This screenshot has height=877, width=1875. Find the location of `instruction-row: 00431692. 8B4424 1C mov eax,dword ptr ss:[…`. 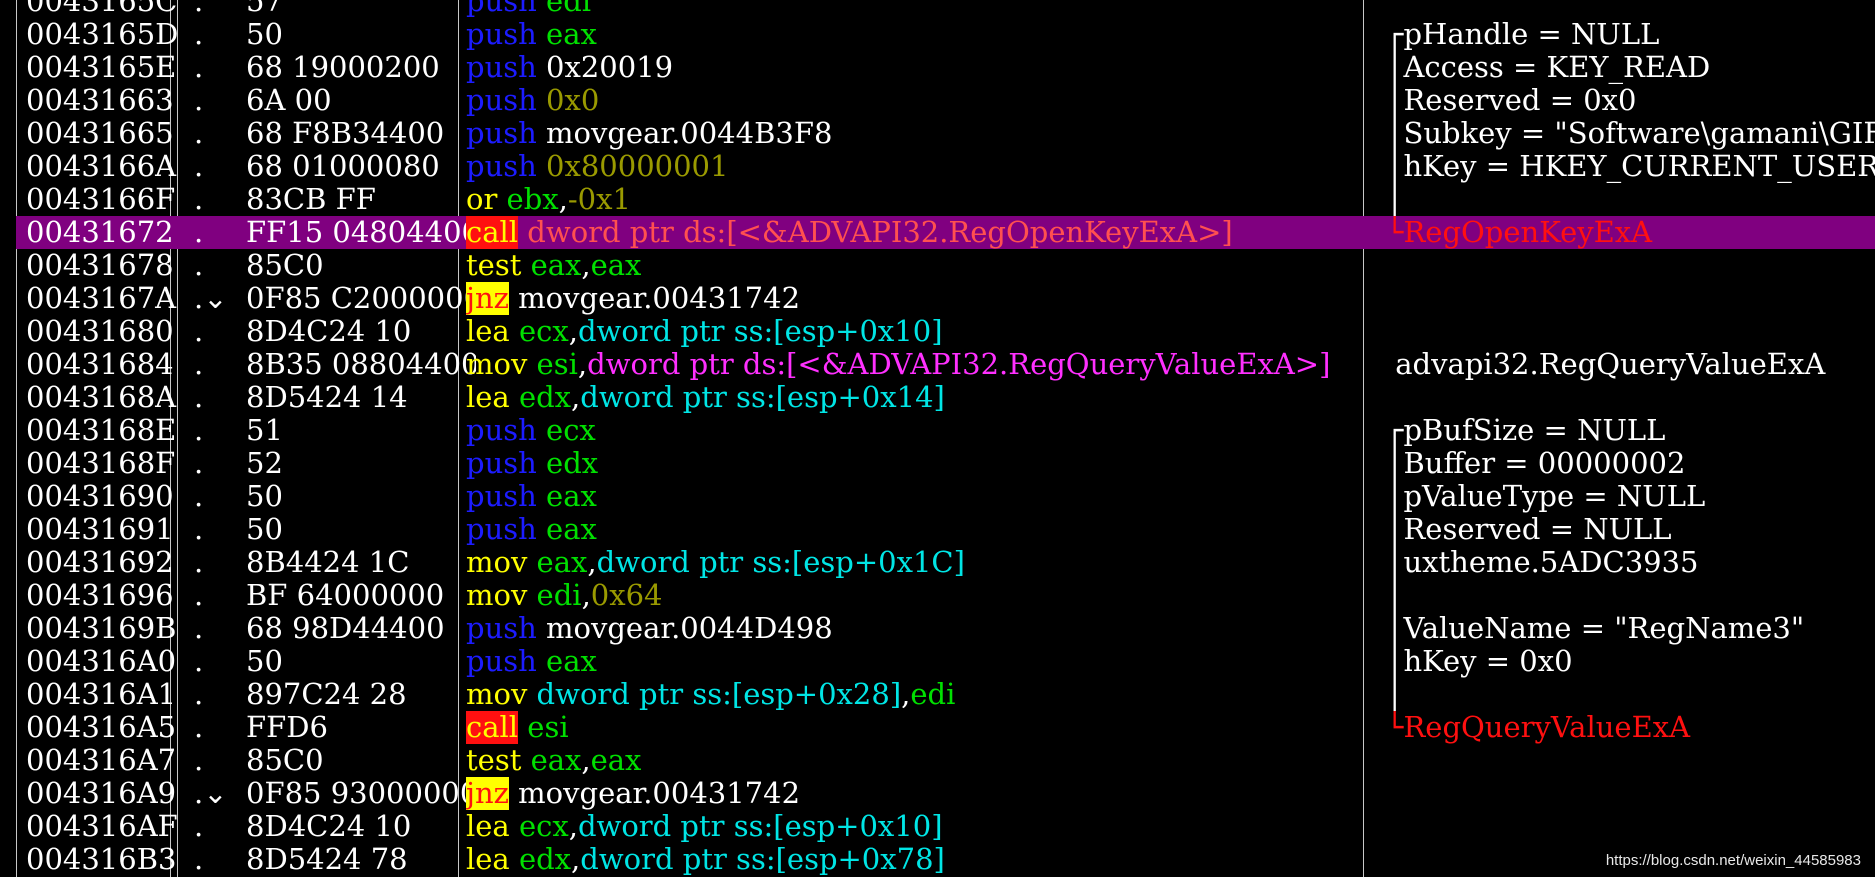

instruction-row: 00431692. 8B4424 1C mov eax,dword ptr ss:[… is located at coordinates (945, 562).